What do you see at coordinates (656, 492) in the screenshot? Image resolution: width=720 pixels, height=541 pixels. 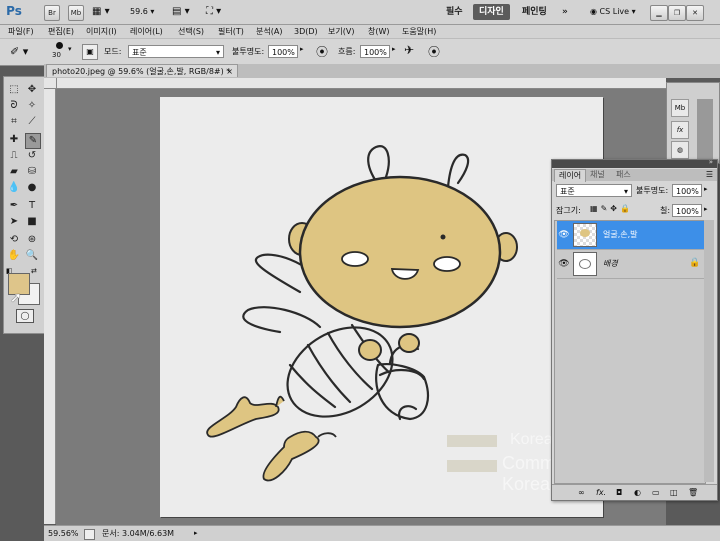 I see `new-group-icon: ▭` at bounding box center [656, 492].